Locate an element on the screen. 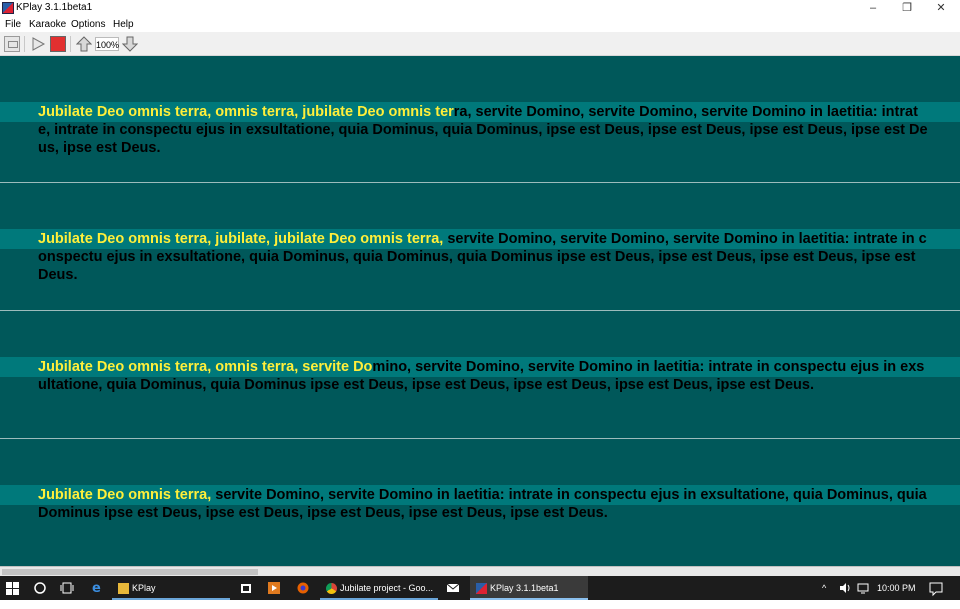 Image resolution: width=960 pixels, height=609 pixels. clock-time: 10:00 PM is located at coordinates (896, 588).